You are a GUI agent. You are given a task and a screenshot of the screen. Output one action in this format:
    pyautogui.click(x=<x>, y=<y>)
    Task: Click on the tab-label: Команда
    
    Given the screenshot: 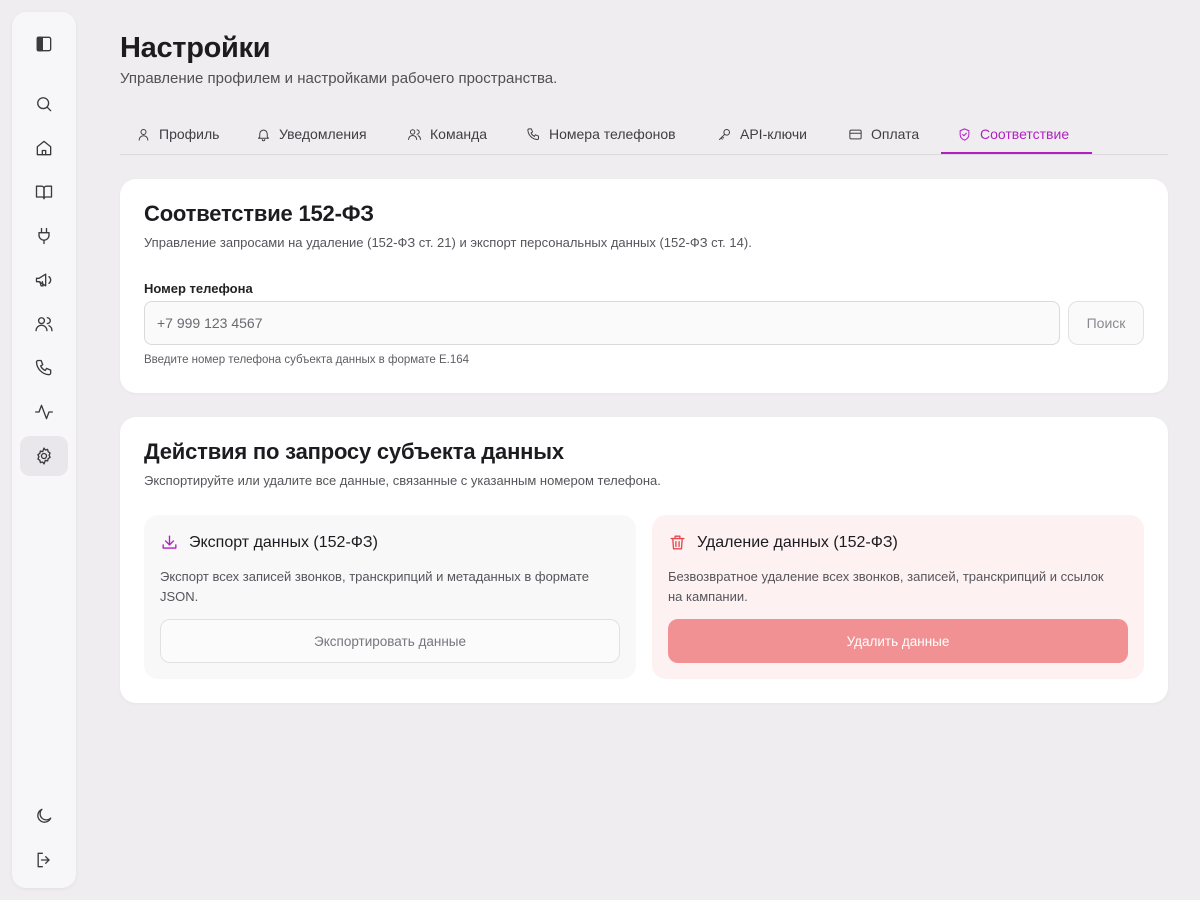 What is the action you would take?
    pyautogui.click(x=459, y=134)
    